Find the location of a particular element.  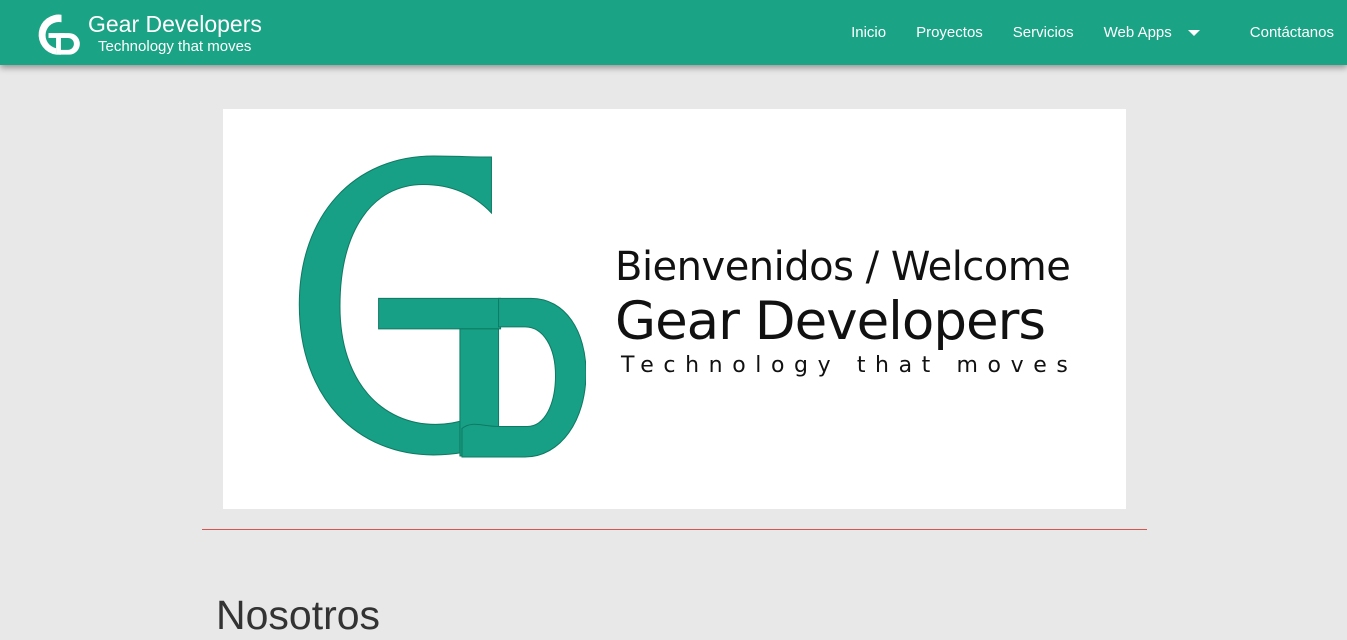

caret-down-icon is located at coordinates (1193, 32).